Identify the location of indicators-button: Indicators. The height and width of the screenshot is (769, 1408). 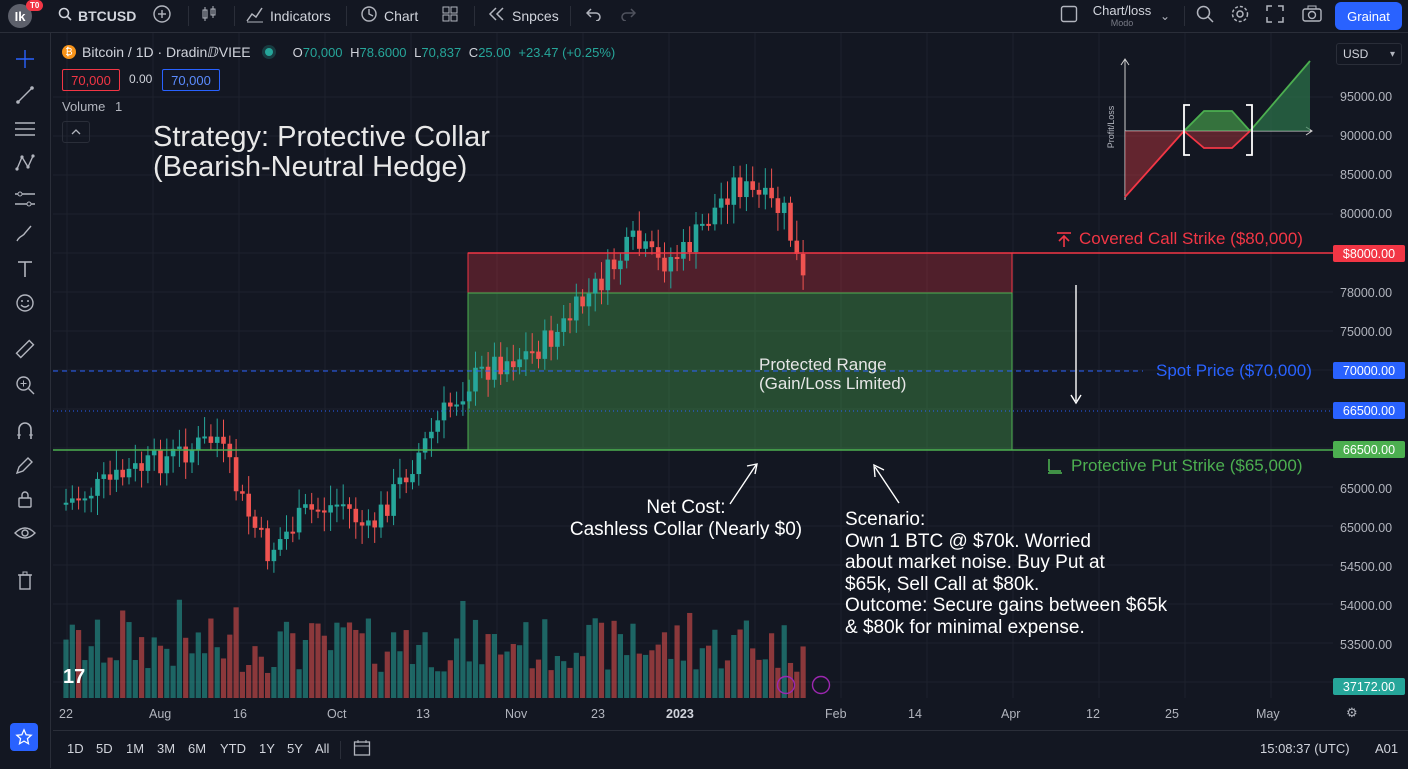
(288, 16).